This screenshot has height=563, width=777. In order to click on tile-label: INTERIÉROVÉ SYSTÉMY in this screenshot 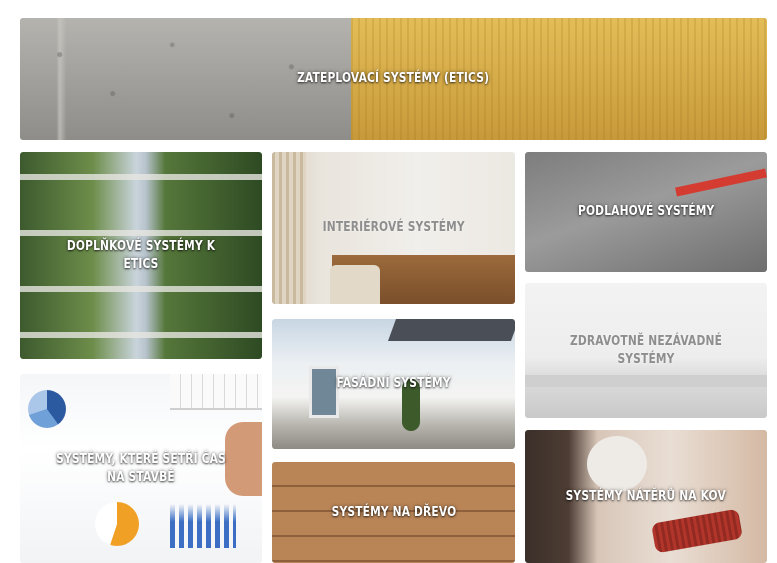, I will do `click(393, 228)`.